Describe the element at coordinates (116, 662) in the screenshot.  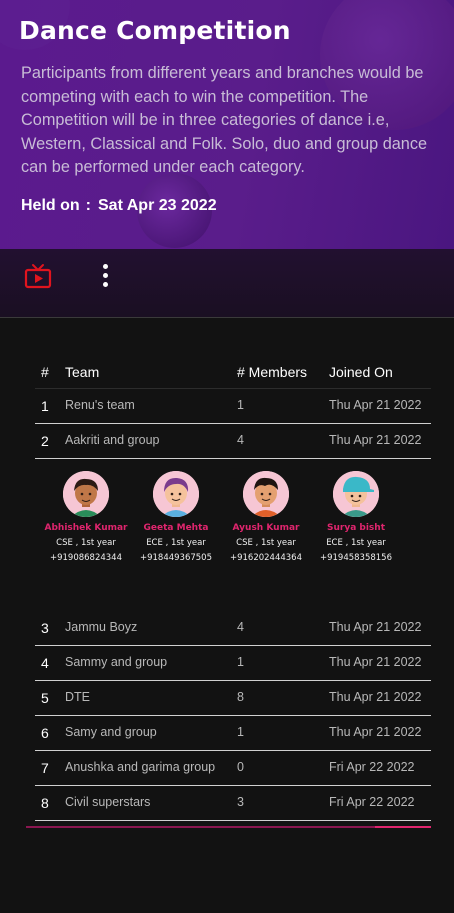
I see `row-team: Sammy and group` at that location.